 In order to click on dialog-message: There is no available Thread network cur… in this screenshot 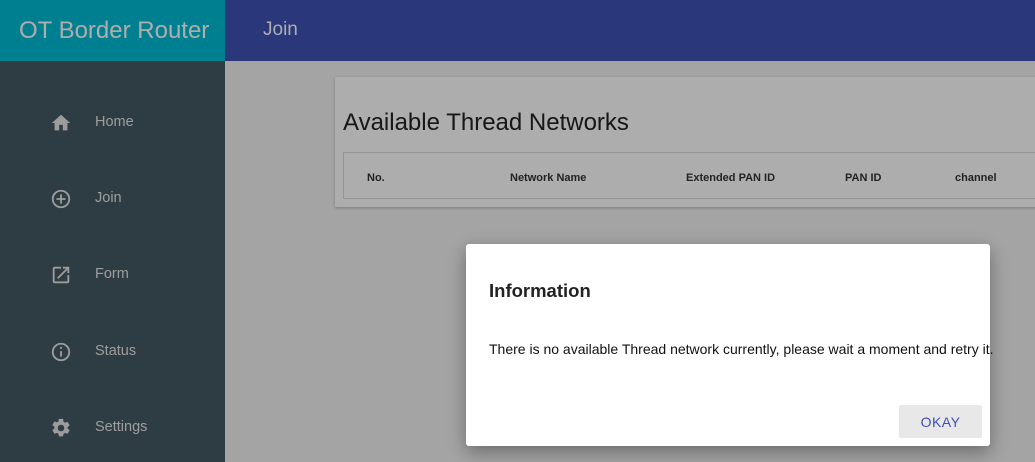, I will do `click(741, 349)`.